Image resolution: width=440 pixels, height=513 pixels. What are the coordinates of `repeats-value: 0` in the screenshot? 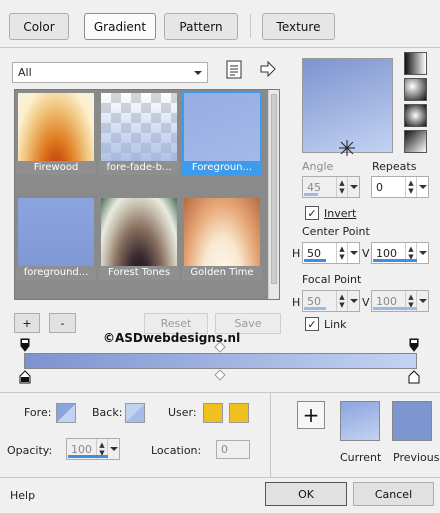 It's located at (379, 187).